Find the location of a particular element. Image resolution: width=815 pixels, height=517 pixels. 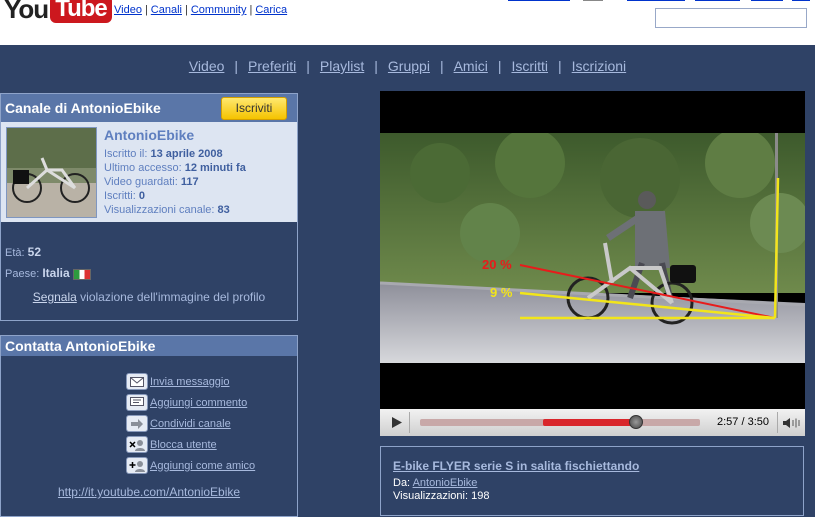

top-bar: You Tube Video | Canali | Community | Carica is located at coordinates (407, 22).